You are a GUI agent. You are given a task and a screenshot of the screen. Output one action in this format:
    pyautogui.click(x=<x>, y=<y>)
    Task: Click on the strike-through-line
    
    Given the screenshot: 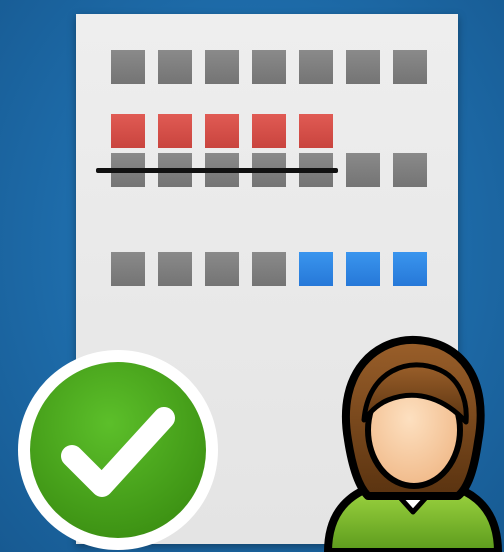 What is the action you would take?
    pyautogui.click(x=217, y=170)
    